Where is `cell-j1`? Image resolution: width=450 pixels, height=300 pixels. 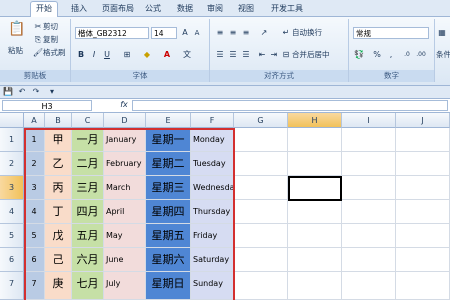
cell-j1 is located at coordinates (423, 140).